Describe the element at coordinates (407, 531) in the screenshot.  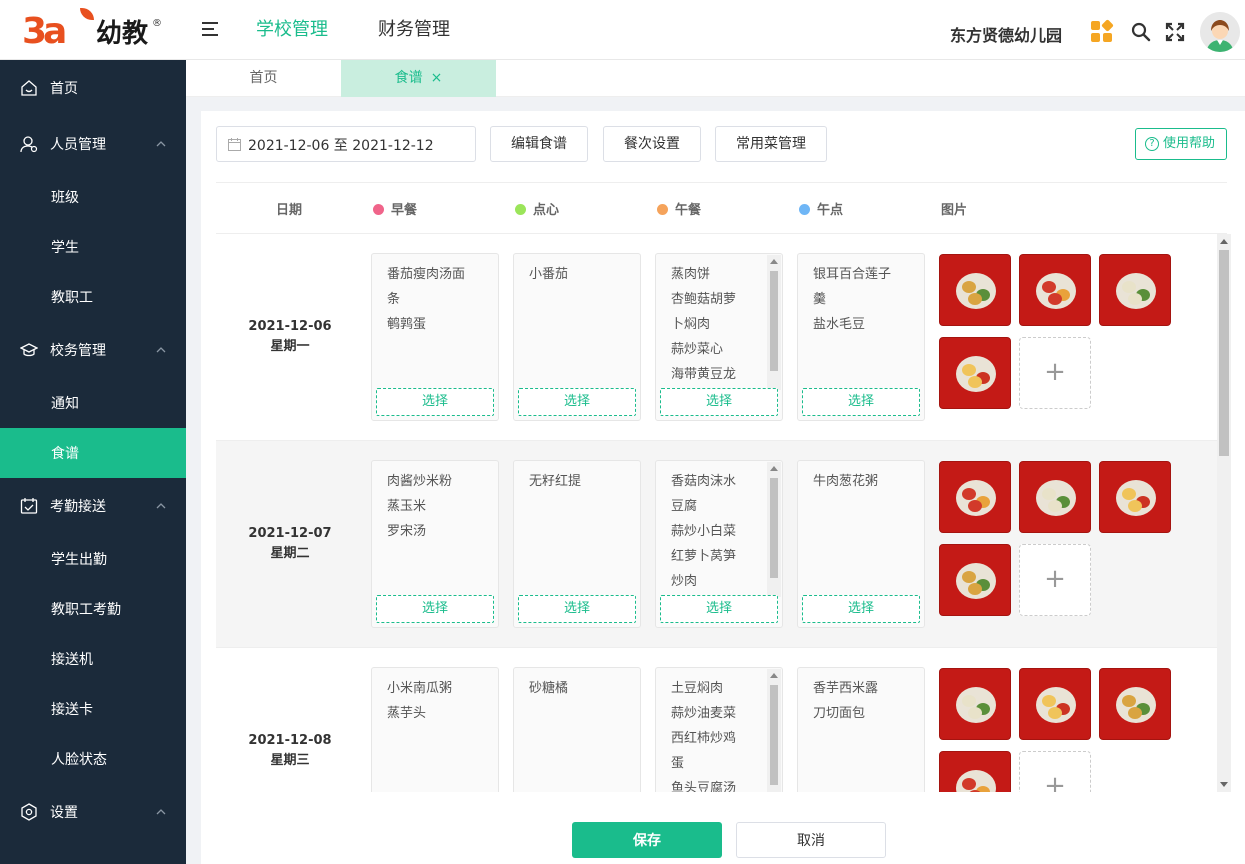
I see `dish-item: 罗宋汤` at that location.